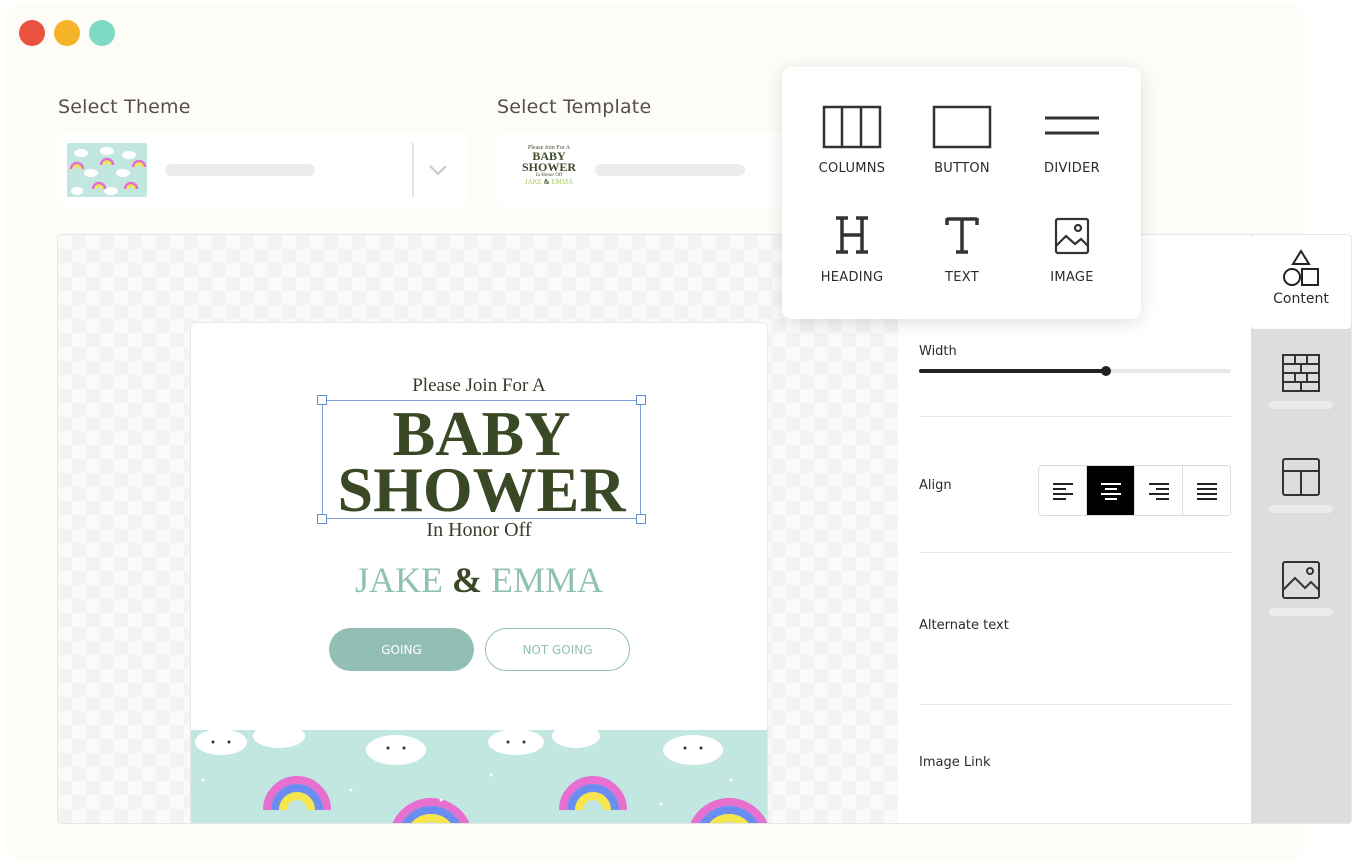  Describe the element at coordinates (413, 170) in the screenshot. I see `dropdown-divider` at that location.